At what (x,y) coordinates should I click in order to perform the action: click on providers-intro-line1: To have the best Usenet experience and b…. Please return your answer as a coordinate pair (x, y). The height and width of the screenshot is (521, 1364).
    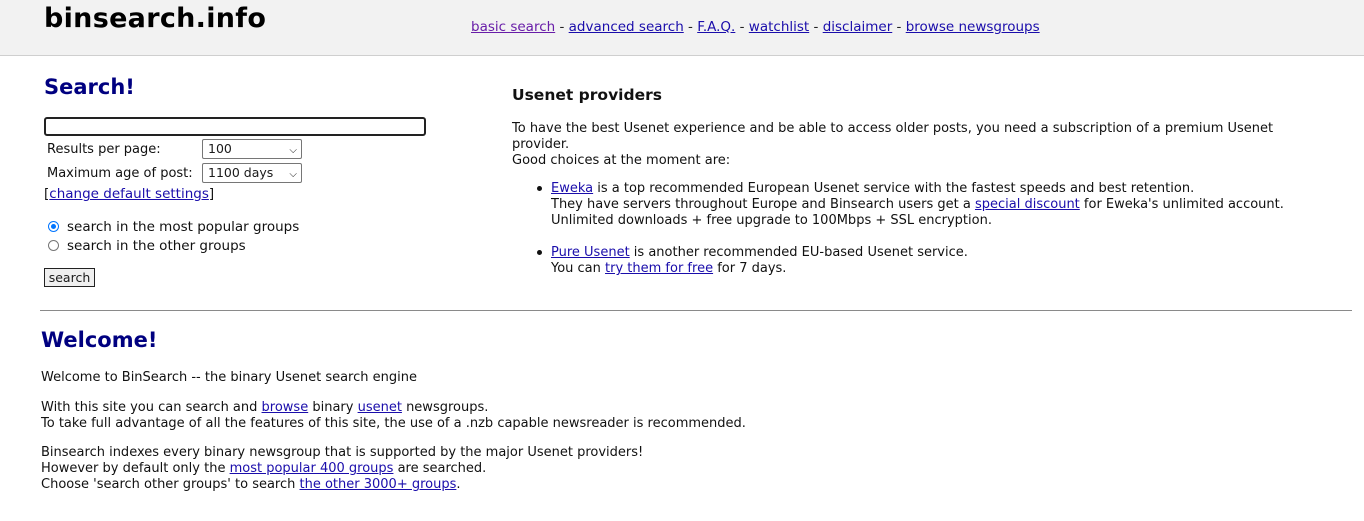
    Looking at the image, I should click on (893, 136).